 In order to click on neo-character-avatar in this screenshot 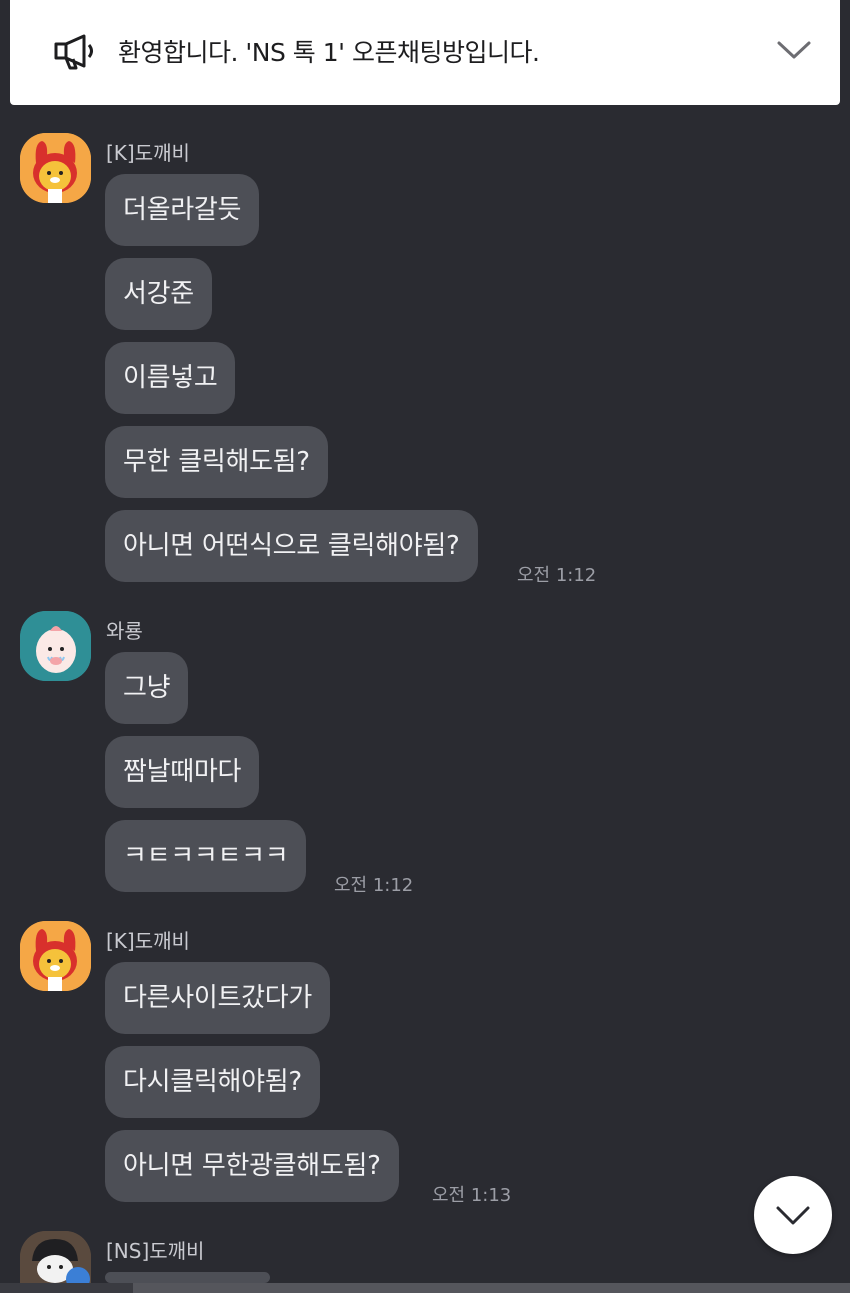, I will do `click(55, 1257)`.